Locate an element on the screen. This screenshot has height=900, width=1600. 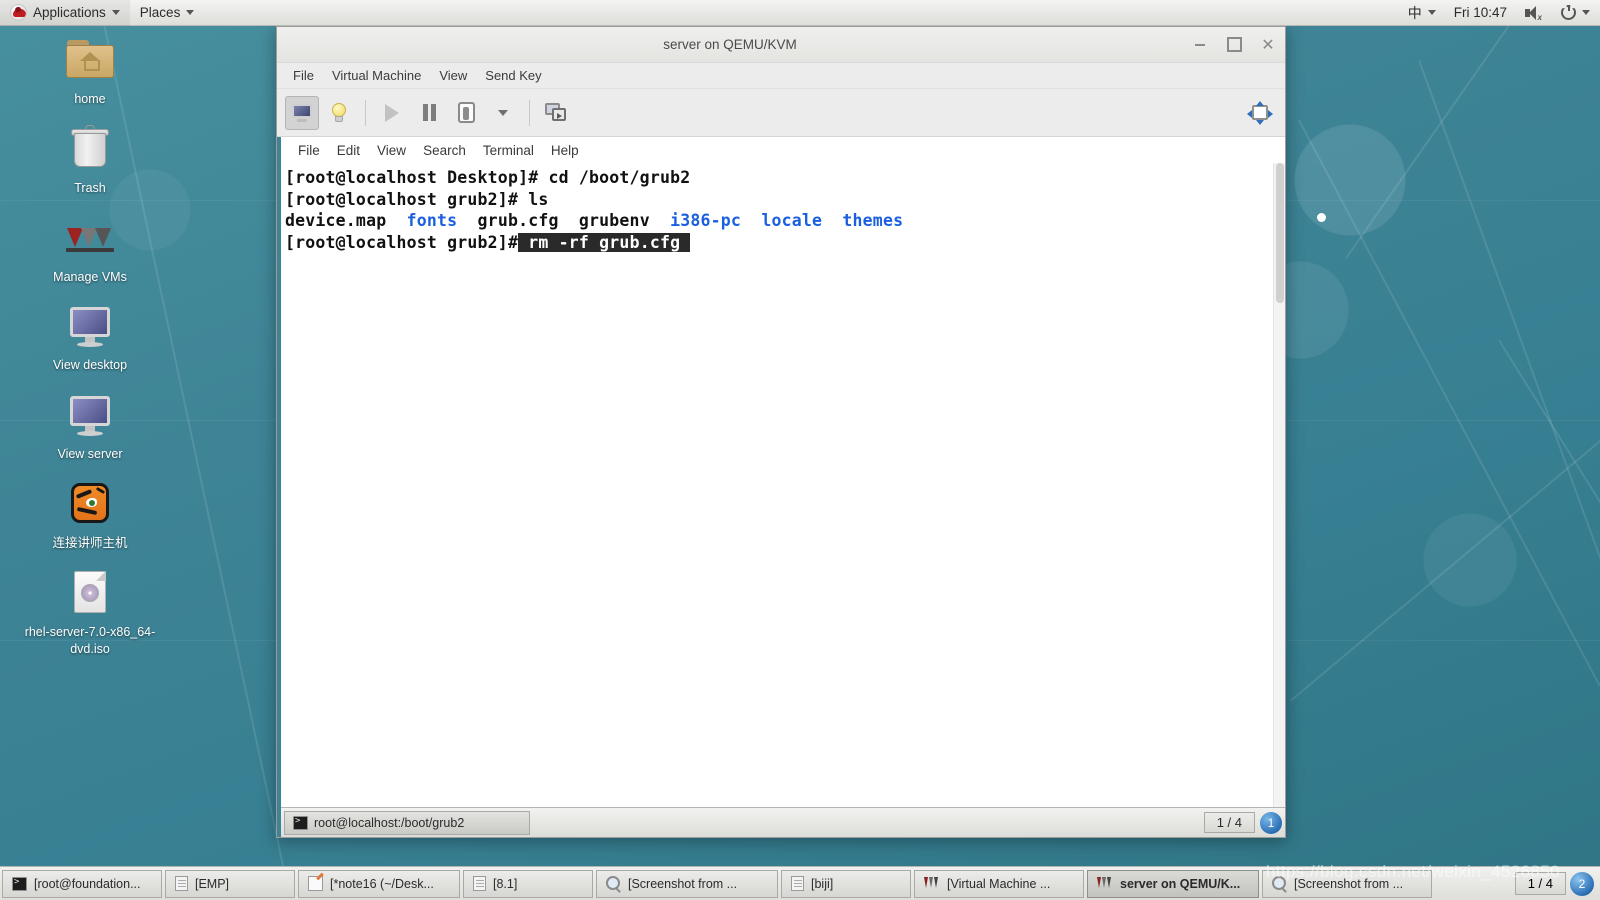
close-icon: ✕ is located at coordinates (1268, 44).